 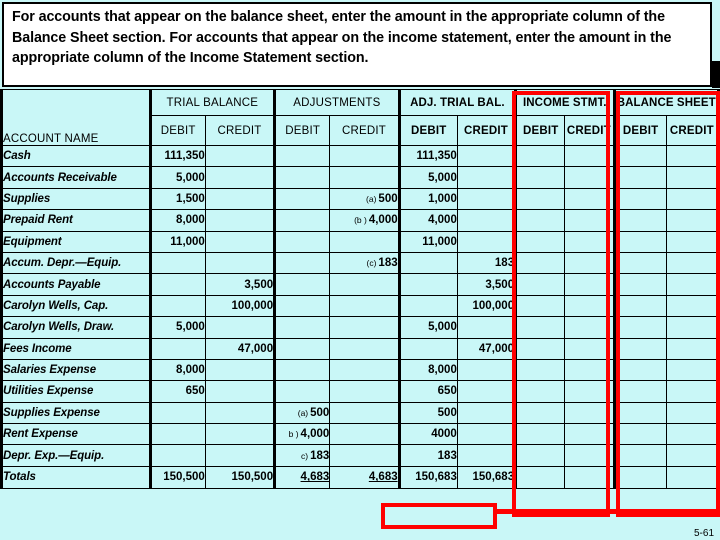 What do you see at coordinates (75, 327) in the screenshot?
I see `account-name-cell: Carolyn Wells, Draw.` at bounding box center [75, 327].